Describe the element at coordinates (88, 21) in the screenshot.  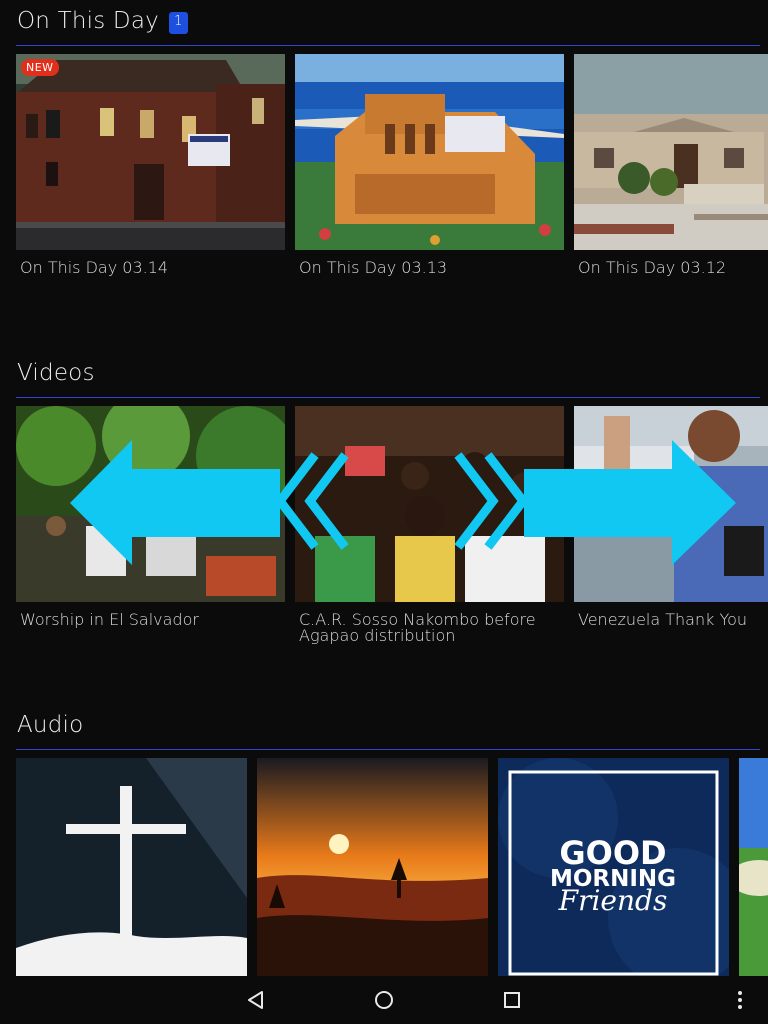
I see `section-title-on-this-day-text: On This Day` at that location.